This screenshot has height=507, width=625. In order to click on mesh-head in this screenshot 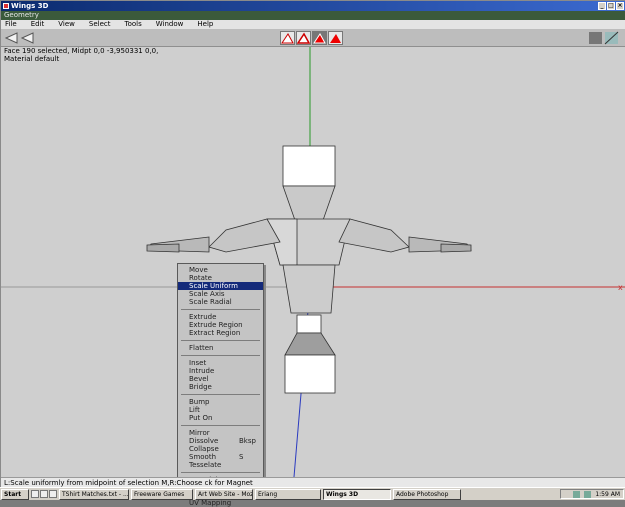, I will do `click(309, 166)`.